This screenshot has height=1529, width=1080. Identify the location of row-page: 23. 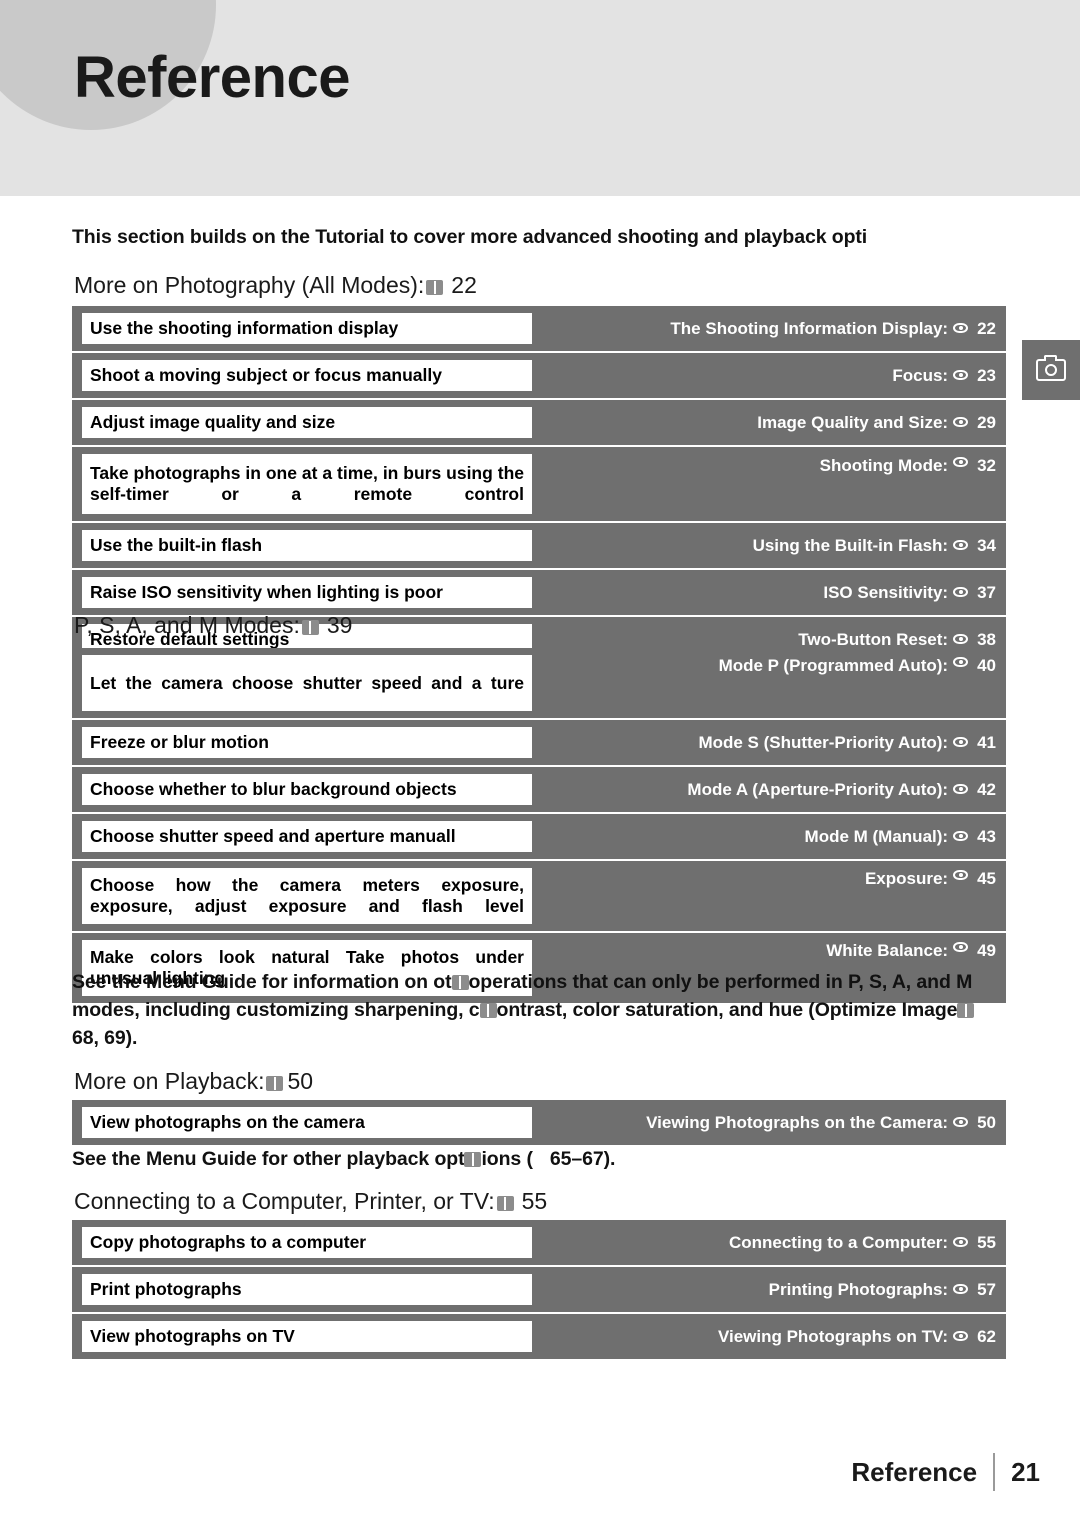
(986, 375).